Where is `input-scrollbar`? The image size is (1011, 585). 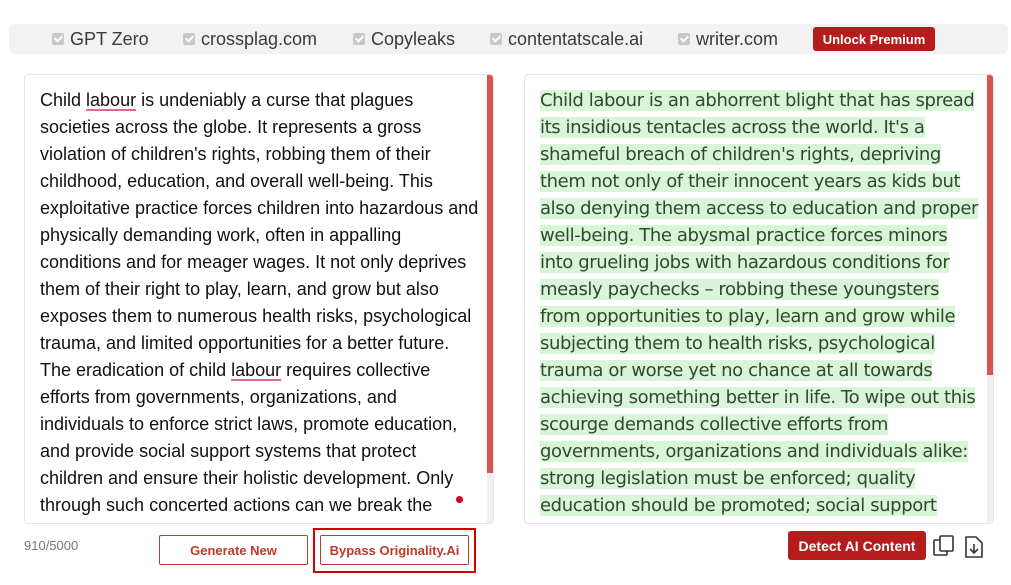
input-scrollbar is located at coordinates (490, 299).